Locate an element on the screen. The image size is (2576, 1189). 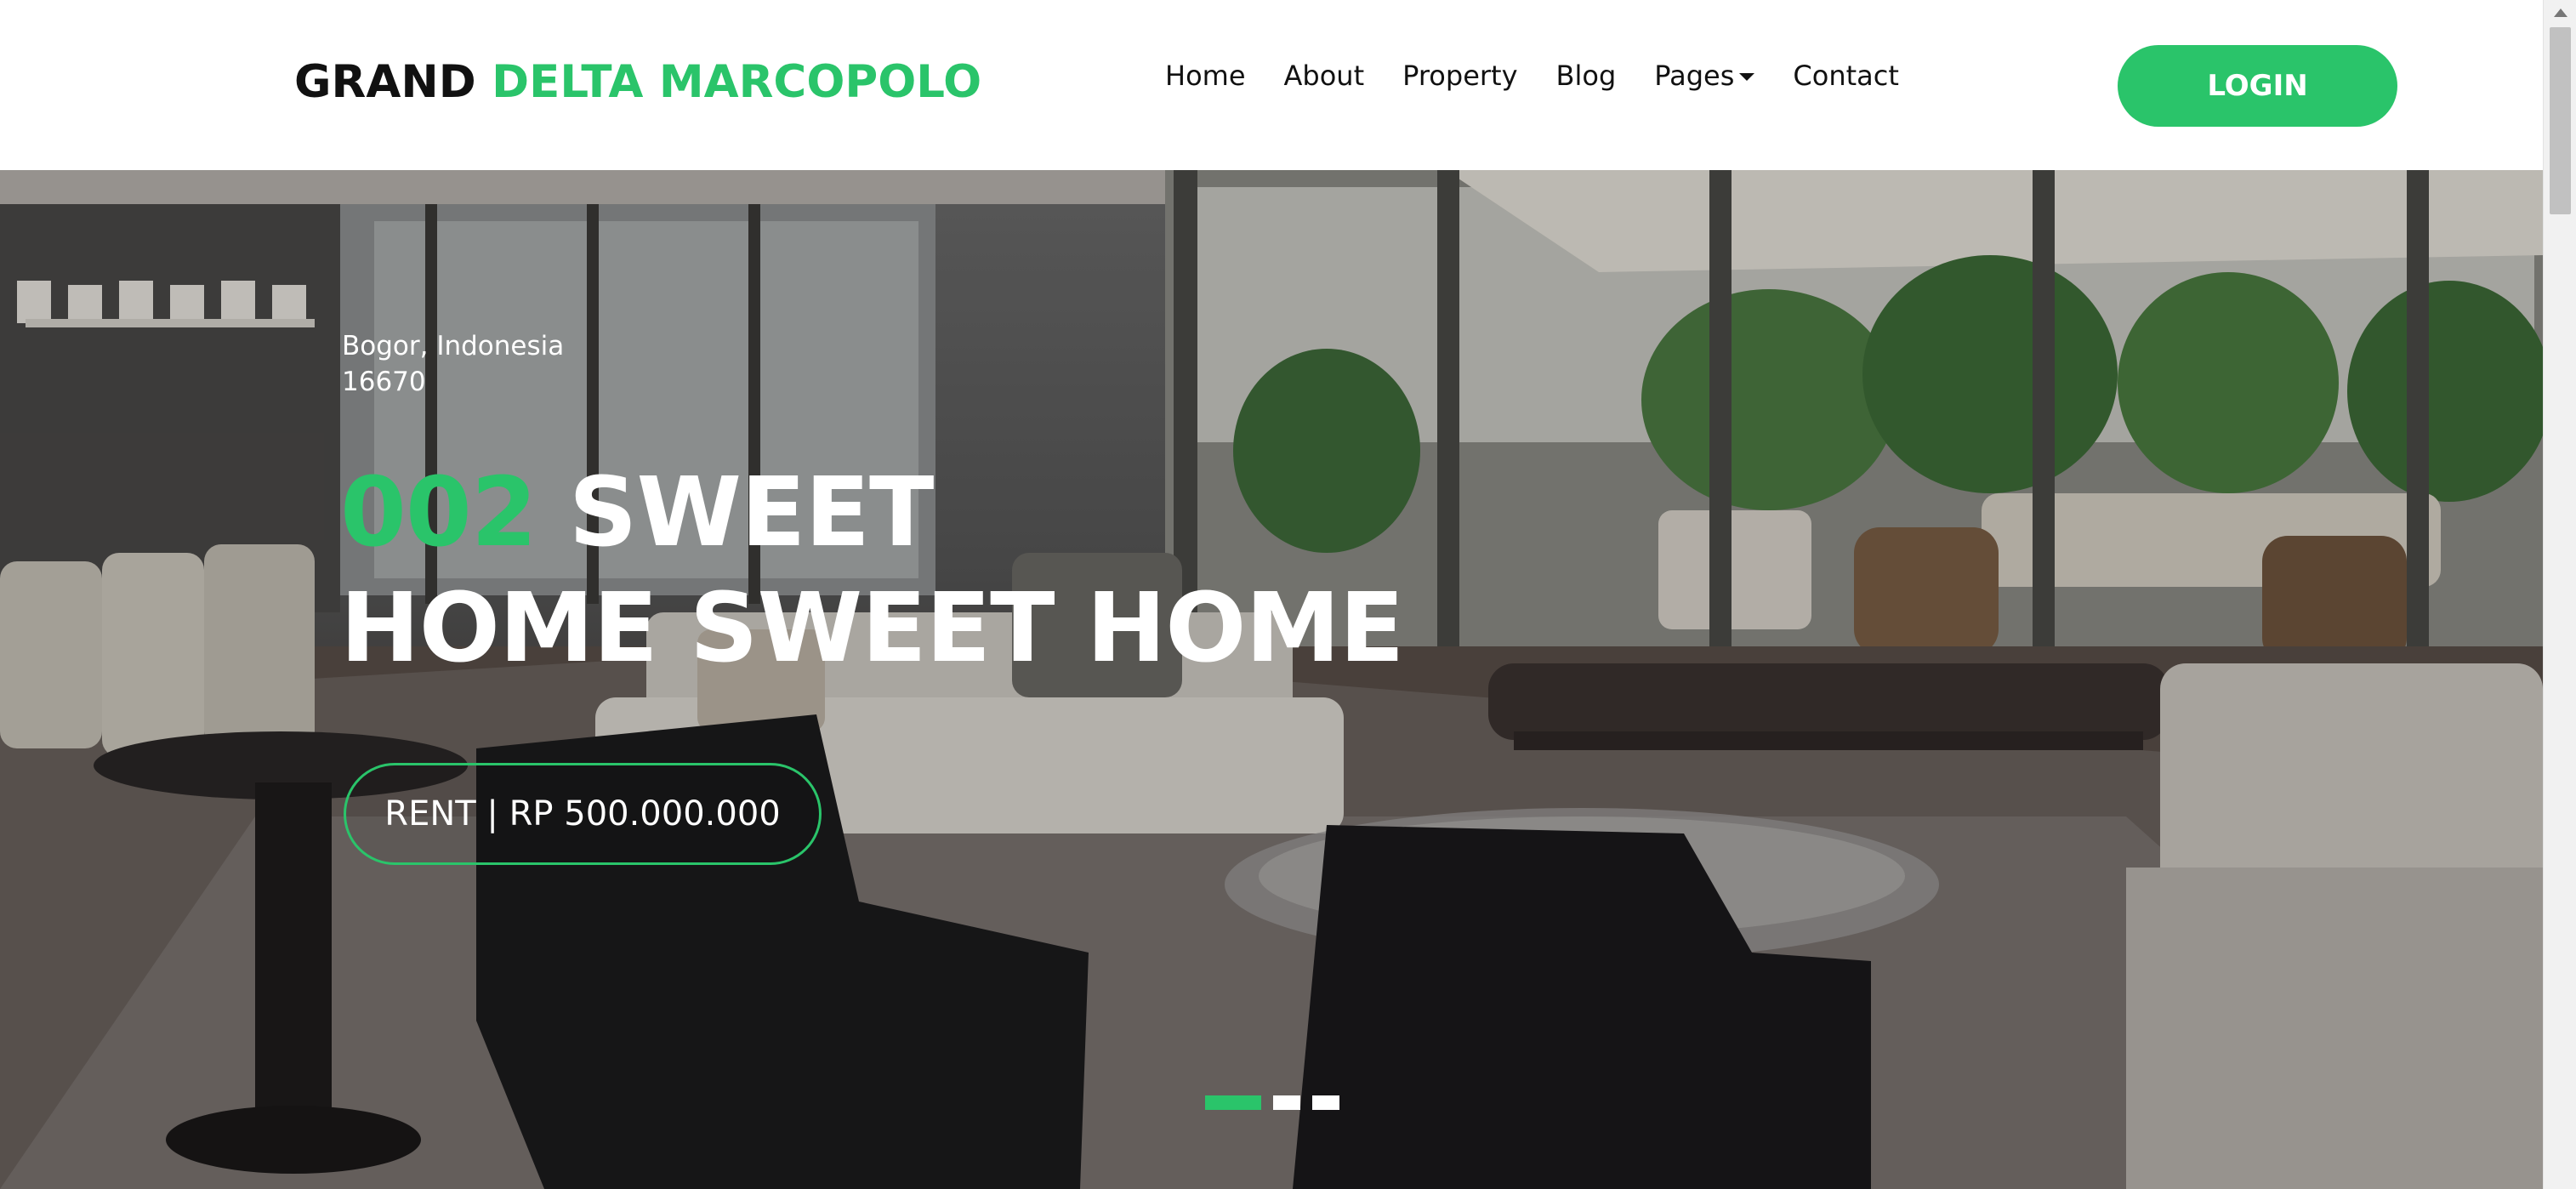
nav-pages-label: Pages is located at coordinates (1694, 76).